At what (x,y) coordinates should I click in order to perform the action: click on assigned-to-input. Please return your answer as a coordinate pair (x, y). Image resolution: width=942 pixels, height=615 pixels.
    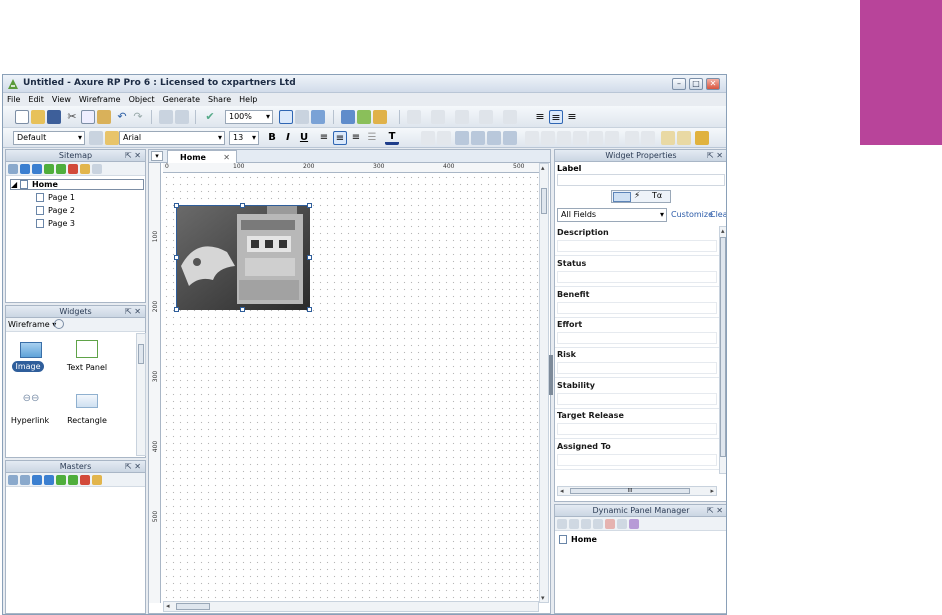
    Looking at the image, I should click on (637, 460).